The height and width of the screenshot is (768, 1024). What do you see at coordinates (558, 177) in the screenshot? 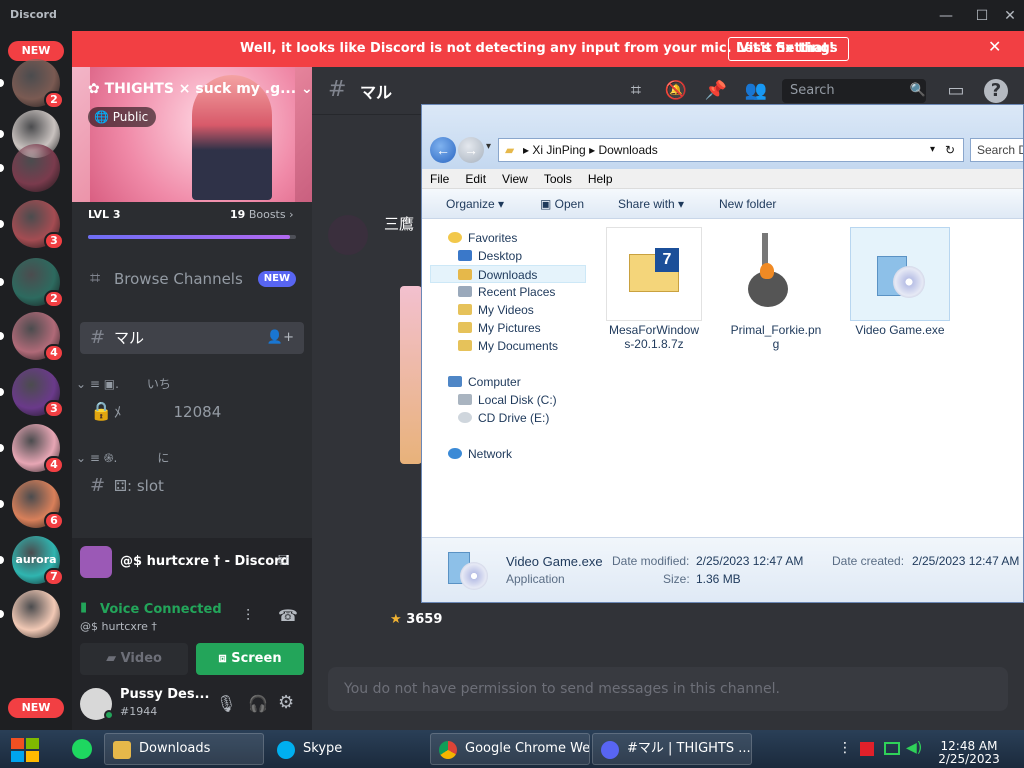
I see `menu-tools: Tools` at bounding box center [558, 177].